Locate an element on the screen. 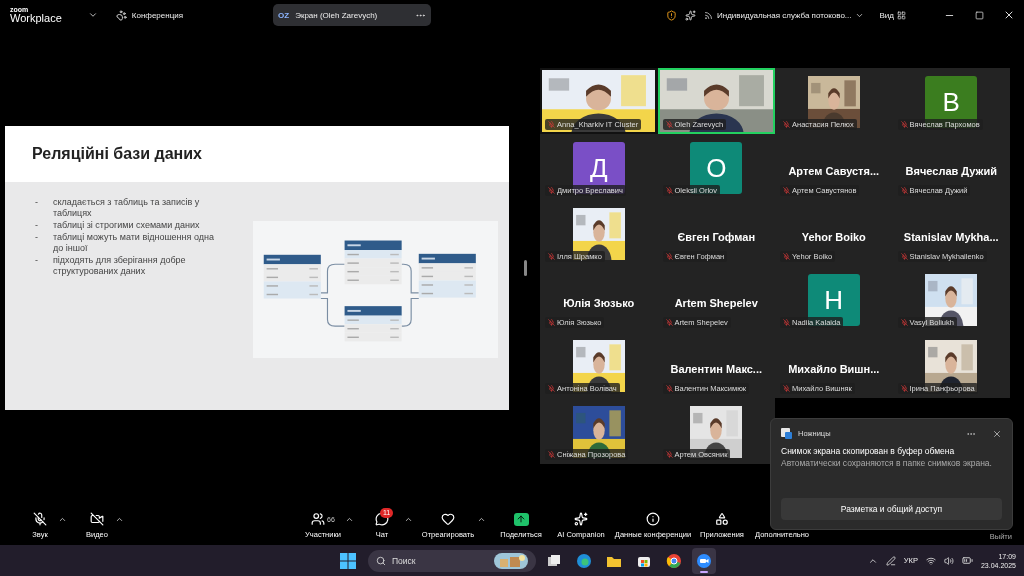  edge-icon is located at coordinates (584, 560).